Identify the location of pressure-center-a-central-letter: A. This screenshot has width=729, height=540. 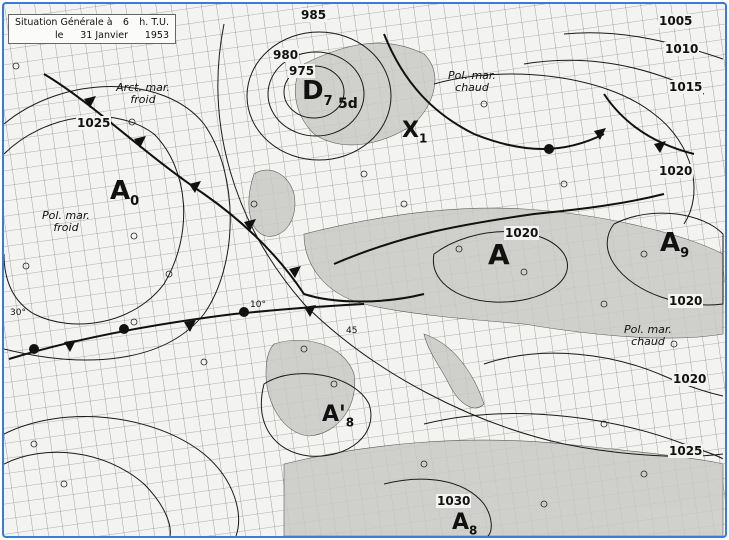
(499, 254).